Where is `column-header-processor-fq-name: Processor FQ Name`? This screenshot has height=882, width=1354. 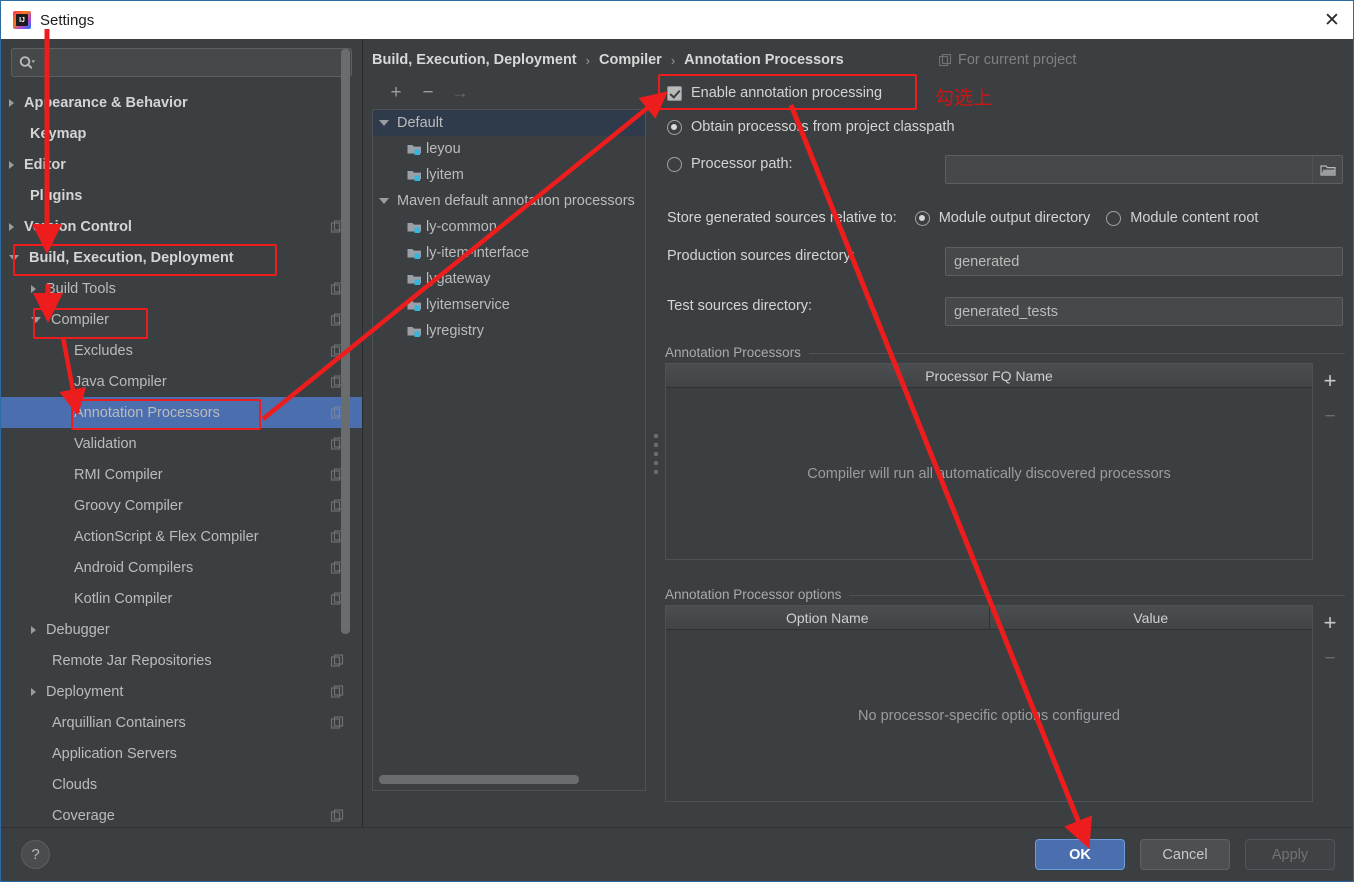
column-header-processor-fq-name: Processor FQ Name is located at coordinates (989, 375).